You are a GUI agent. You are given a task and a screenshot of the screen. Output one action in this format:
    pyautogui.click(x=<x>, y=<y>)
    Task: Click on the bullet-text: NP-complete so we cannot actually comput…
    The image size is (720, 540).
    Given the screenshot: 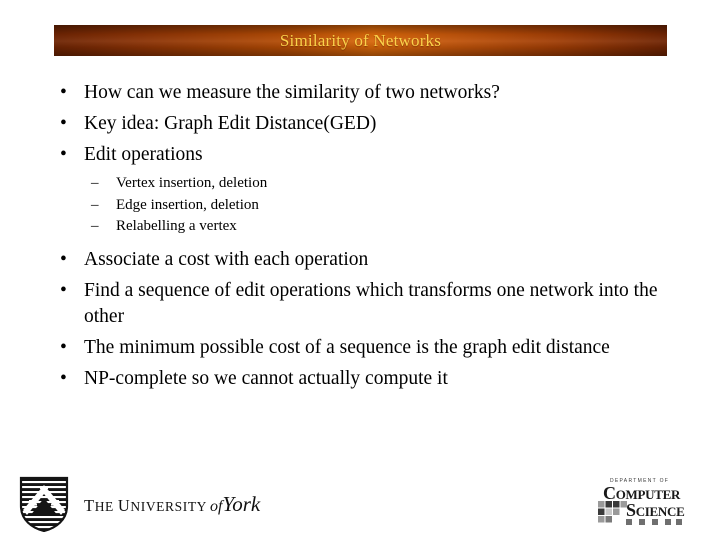 What is the action you would take?
    pyautogui.click(x=266, y=378)
    